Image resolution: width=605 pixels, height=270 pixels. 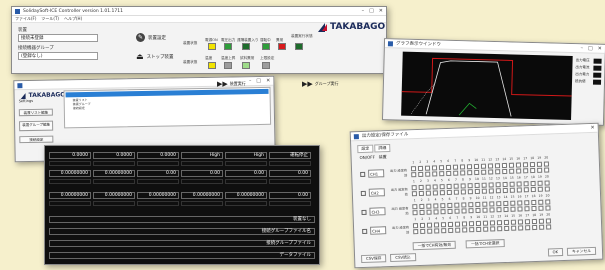 I want to click on channel-select: CH3, so click(x=377, y=211).